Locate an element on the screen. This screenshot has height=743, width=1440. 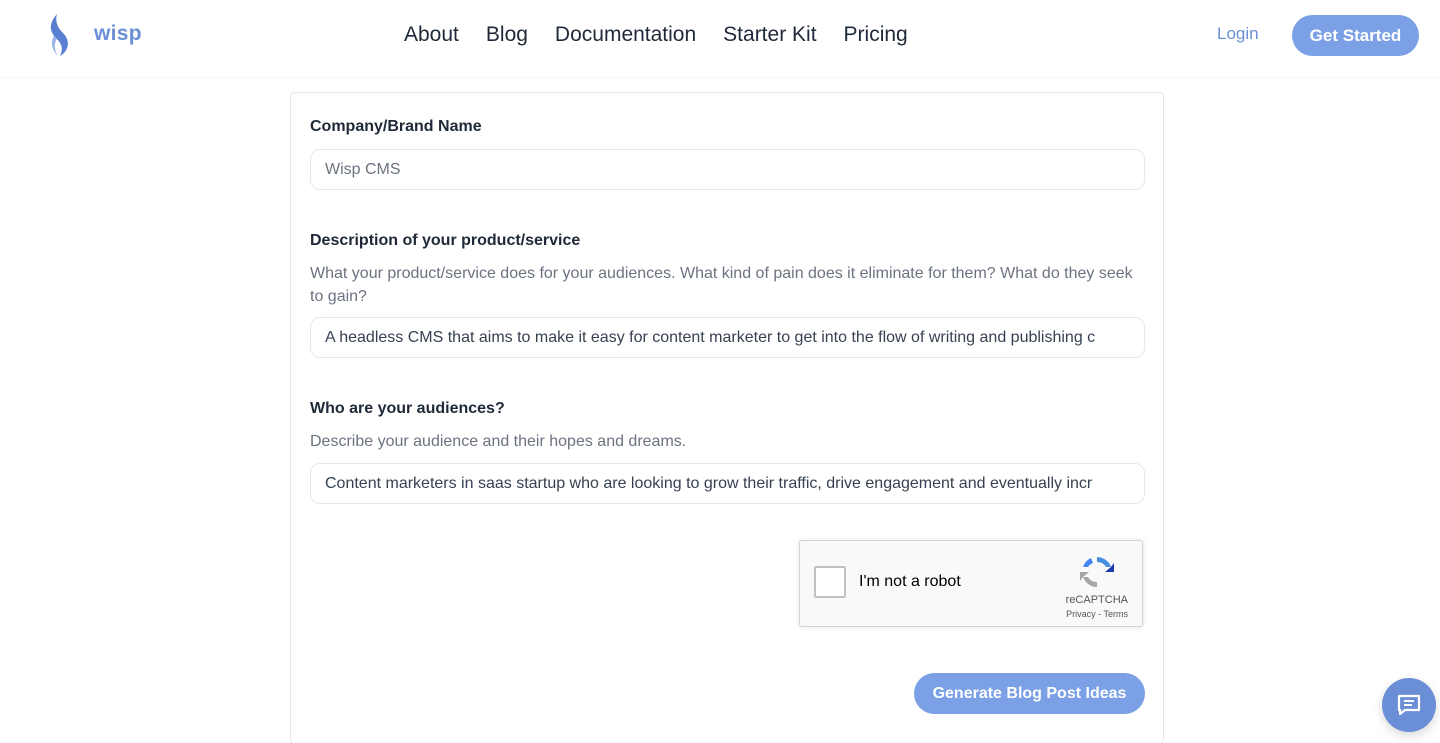
nav-item-about: About is located at coordinates (431, 35).